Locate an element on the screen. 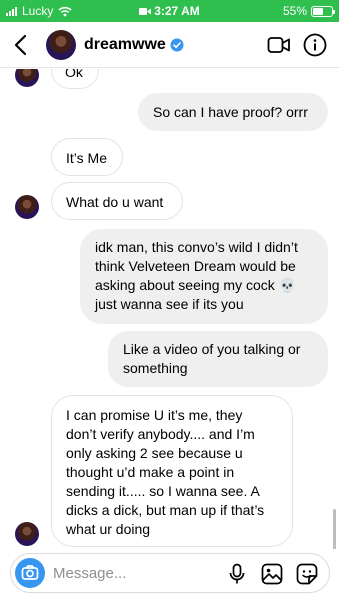  signal-bars-icon is located at coordinates (11, 11).